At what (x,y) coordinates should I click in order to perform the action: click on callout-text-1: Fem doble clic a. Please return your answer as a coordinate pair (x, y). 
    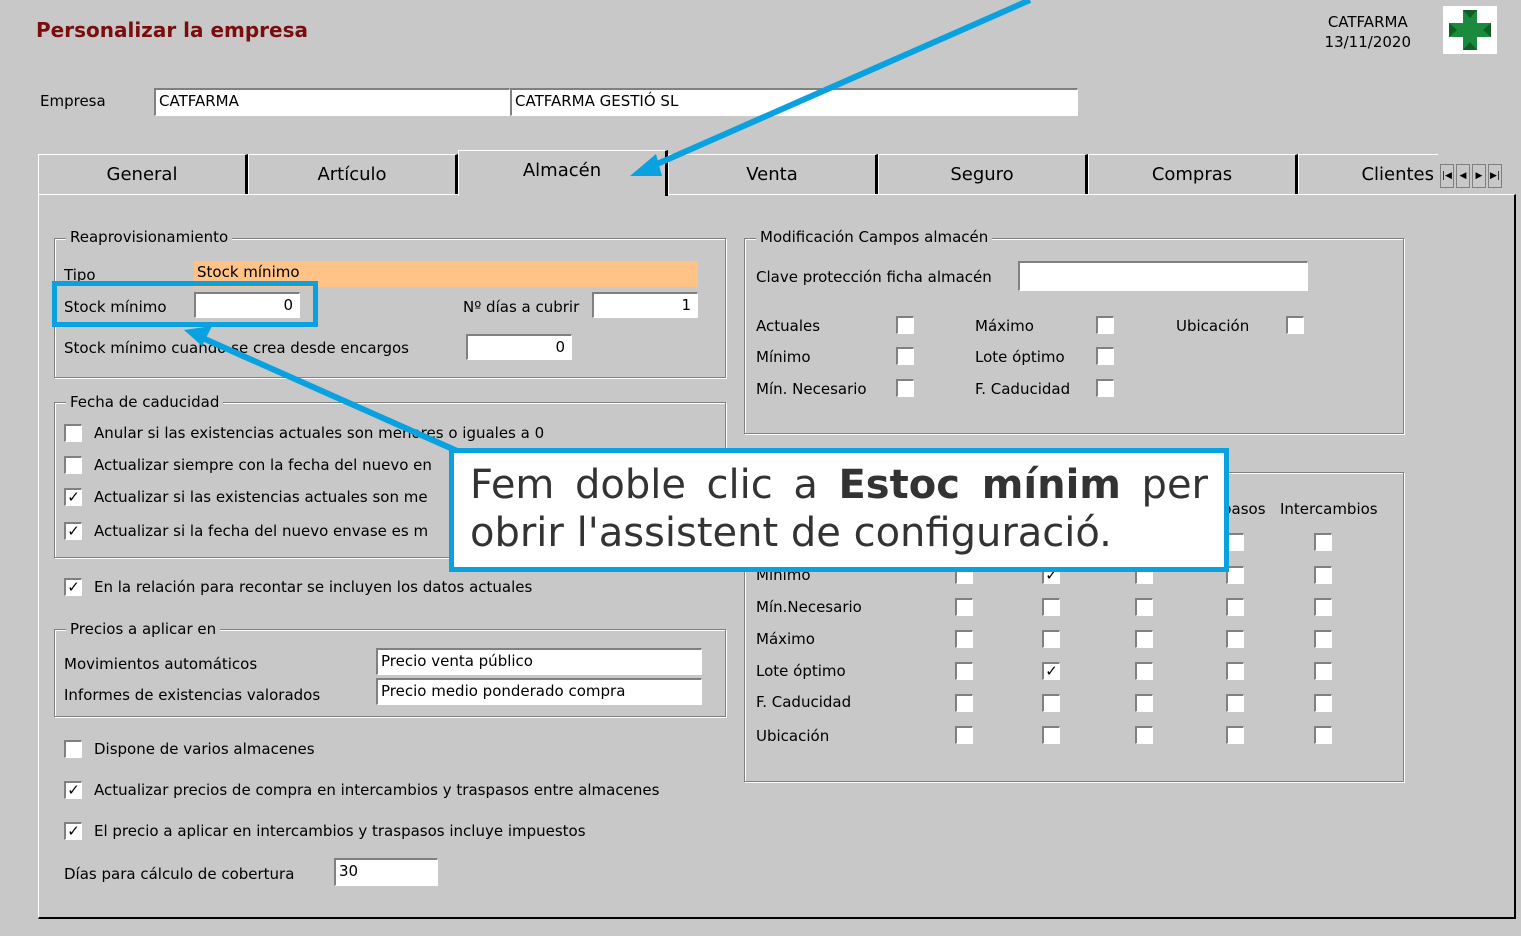
    Looking at the image, I should click on (654, 485).